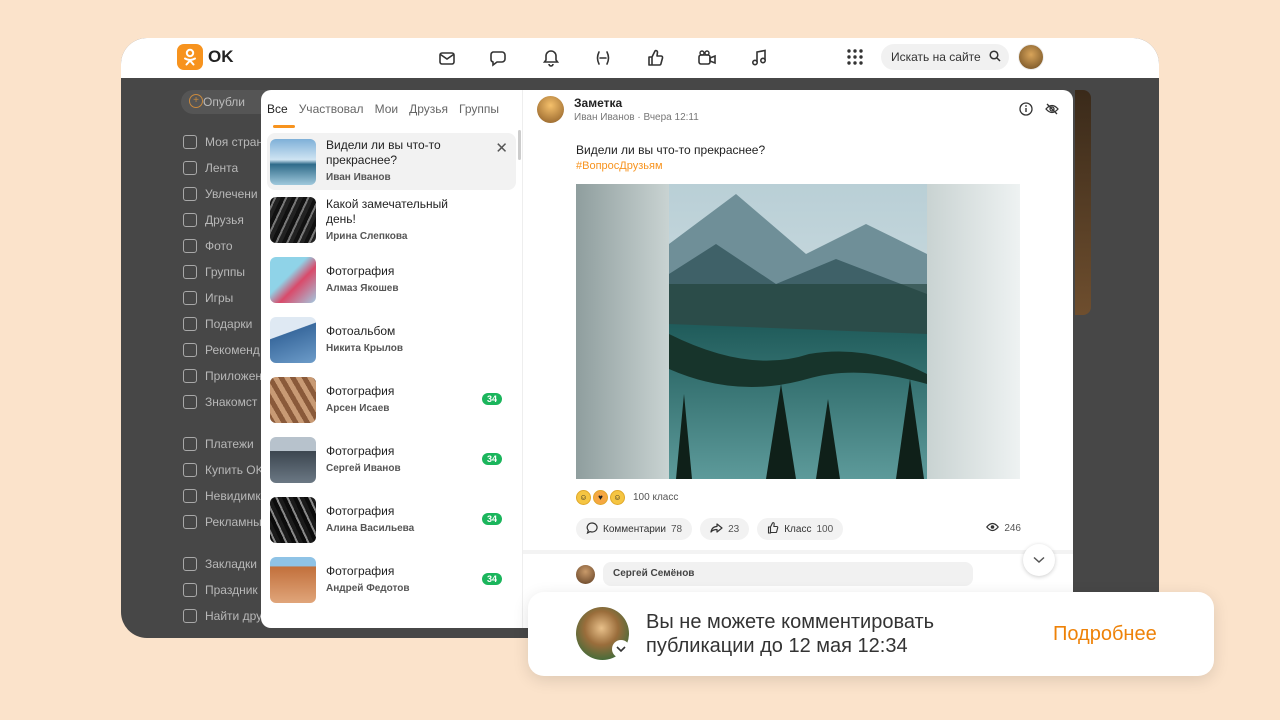 This screenshot has height=720, width=1280. What do you see at coordinates (600, 497) in the screenshot?
I see `love-emoji-icon: ♥` at bounding box center [600, 497].